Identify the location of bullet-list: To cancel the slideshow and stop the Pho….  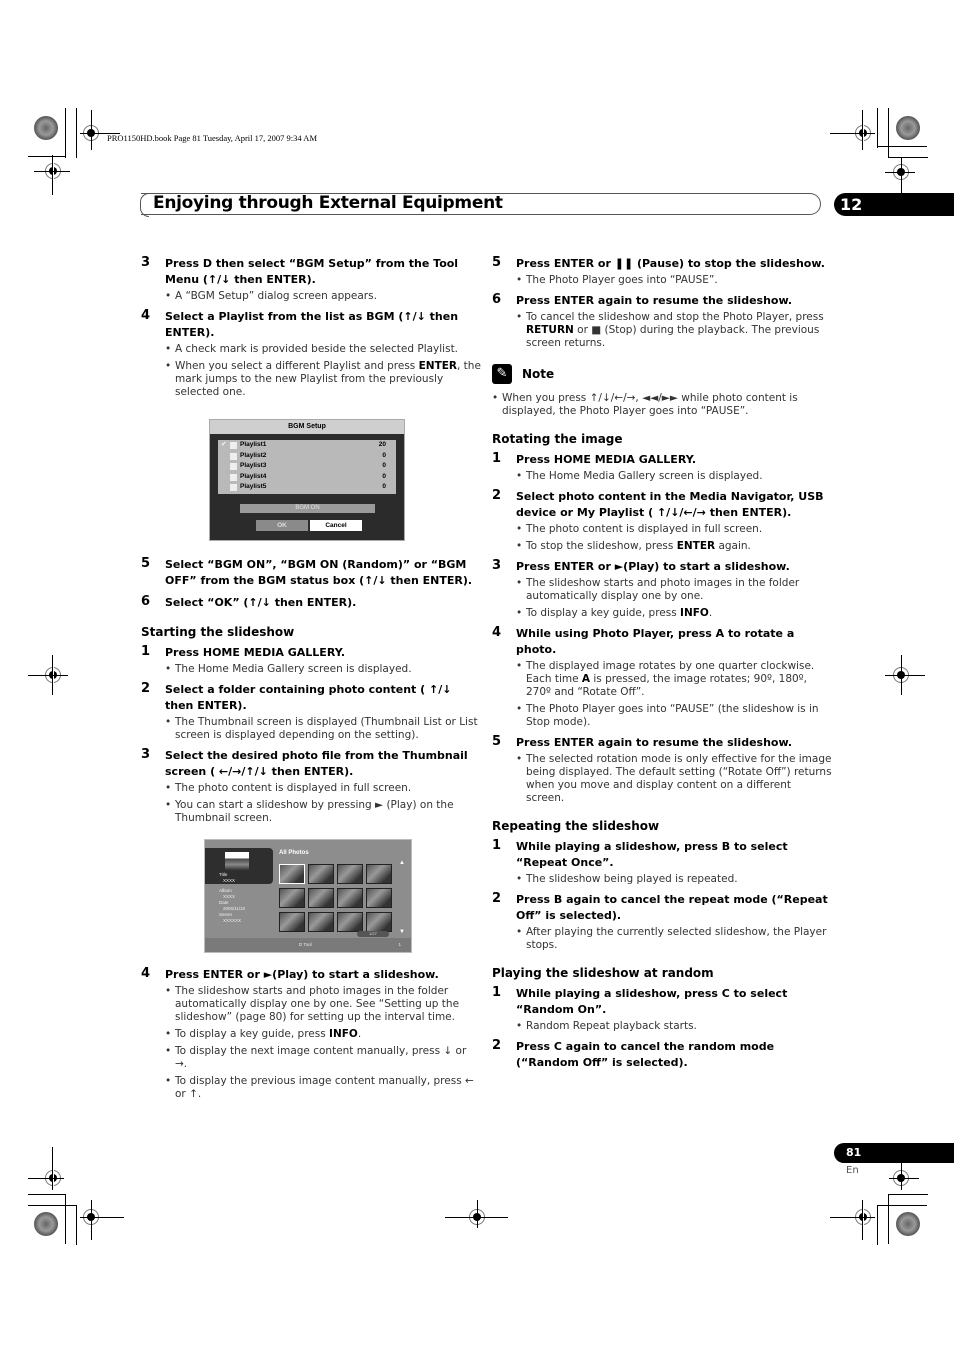
(674, 330).